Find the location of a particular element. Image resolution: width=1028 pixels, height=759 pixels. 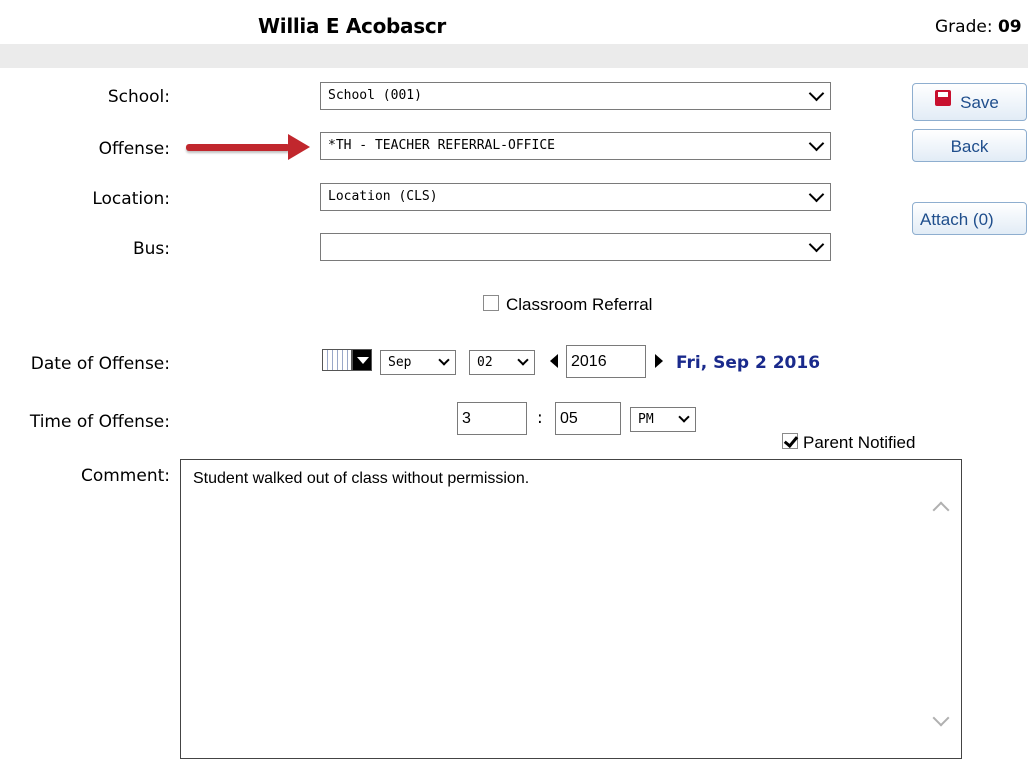

minute-input: 05 is located at coordinates (588, 418).